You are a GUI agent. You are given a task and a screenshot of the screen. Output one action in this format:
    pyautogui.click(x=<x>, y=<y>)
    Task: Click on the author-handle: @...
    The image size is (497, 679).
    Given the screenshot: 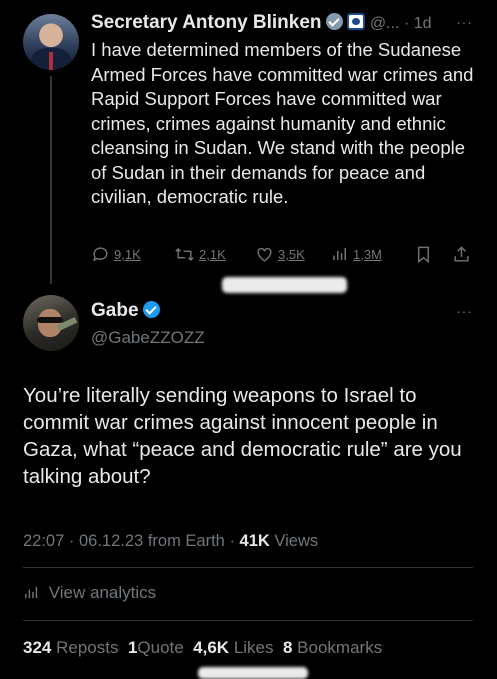 What is the action you would take?
    pyautogui.click(x=385, y=23)
    